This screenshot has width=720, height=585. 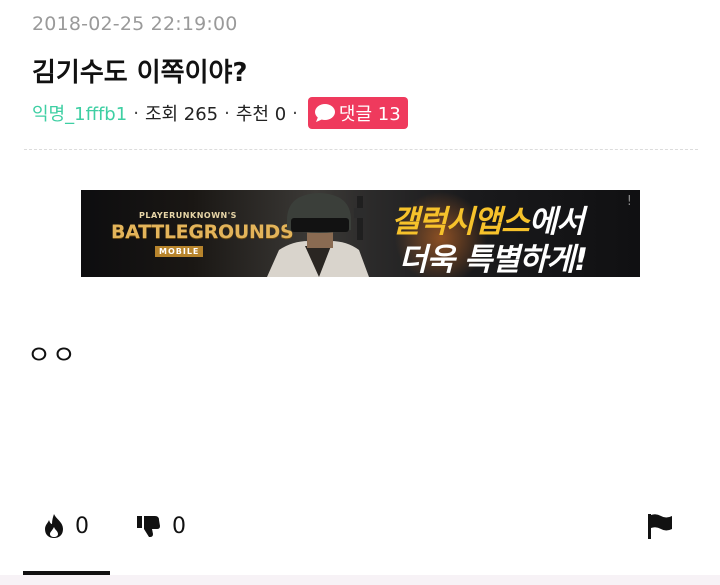 What do you see at coordinates (629, 201) in the screenshot?
I see `ad-marker: !` at bounding box center [629, 201].